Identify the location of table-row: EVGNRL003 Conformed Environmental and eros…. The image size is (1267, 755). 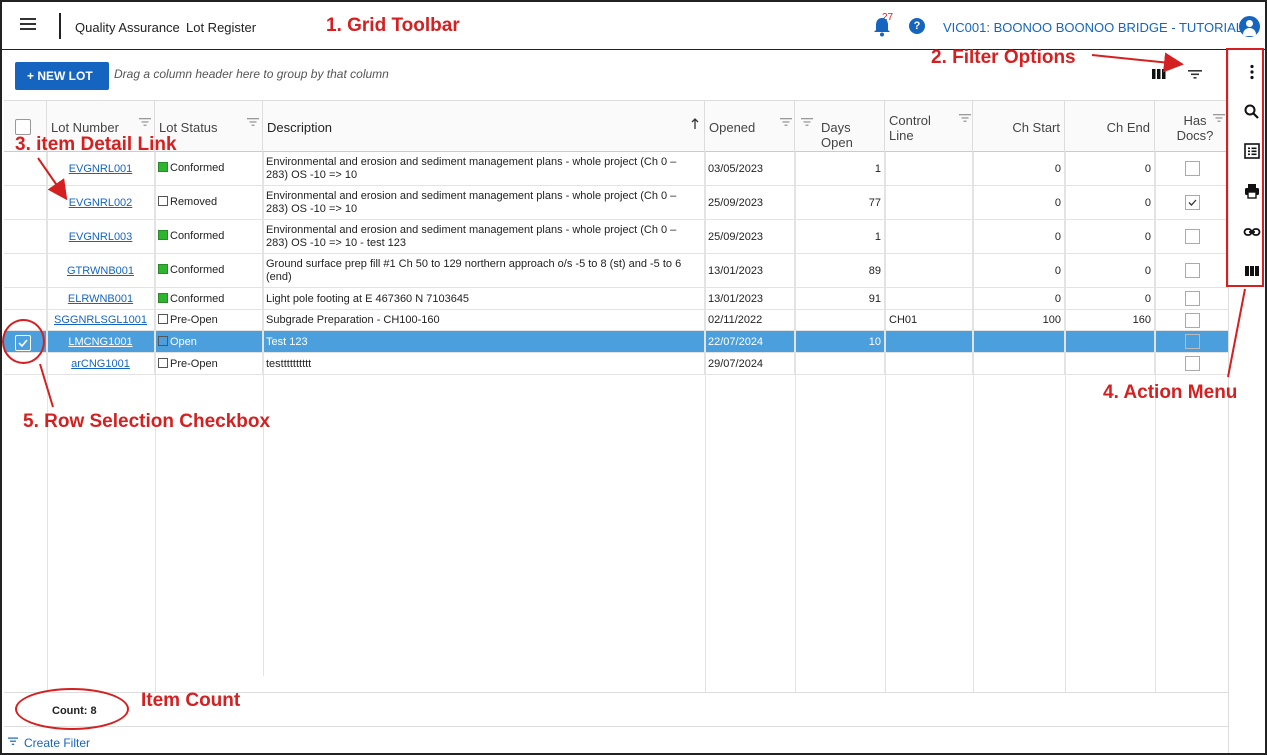
(616, 237).